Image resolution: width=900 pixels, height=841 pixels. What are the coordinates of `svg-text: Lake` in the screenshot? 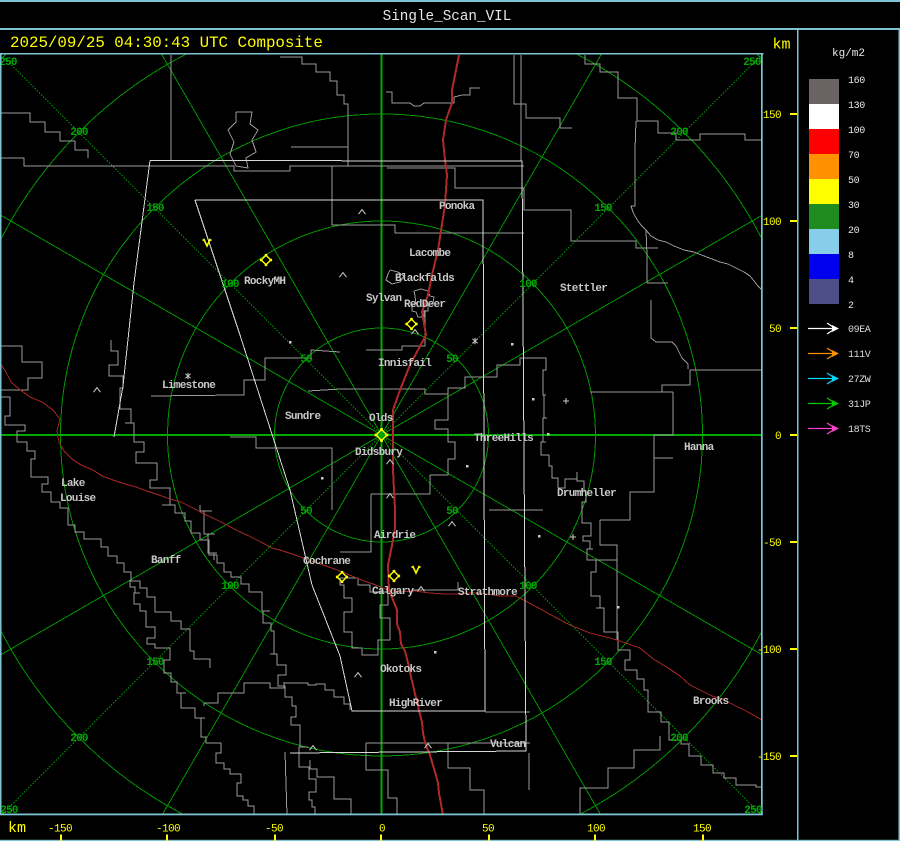 It's located at (73, 484).